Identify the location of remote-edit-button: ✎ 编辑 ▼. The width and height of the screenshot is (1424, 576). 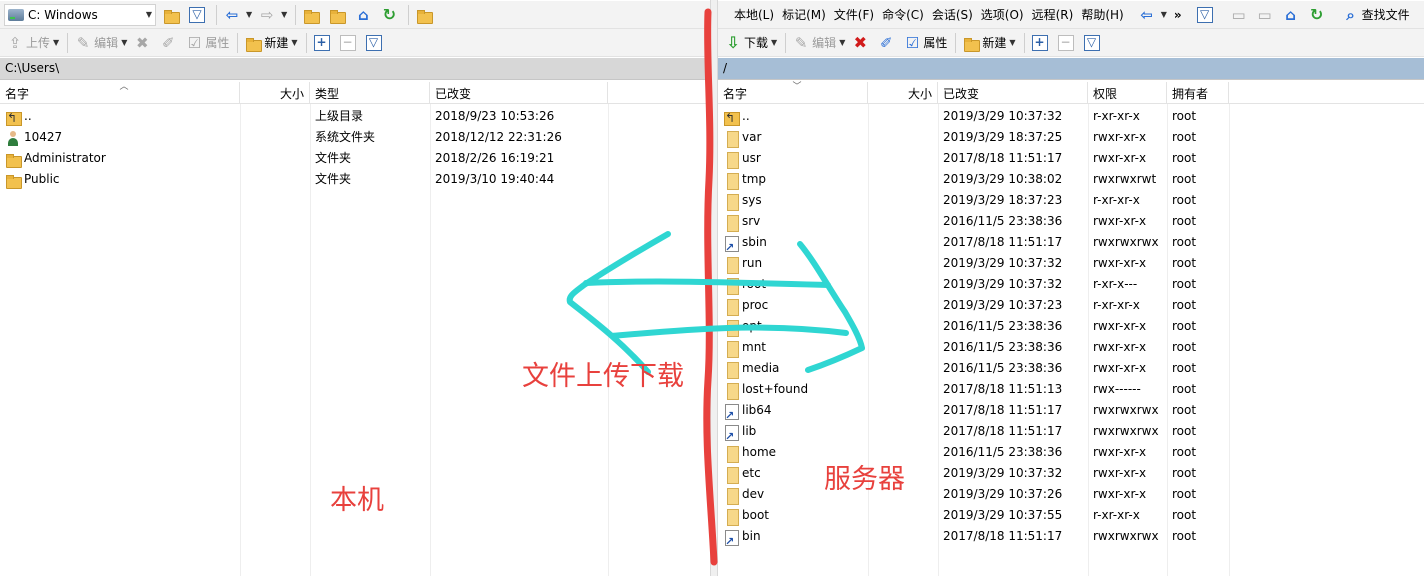
(819, 43).